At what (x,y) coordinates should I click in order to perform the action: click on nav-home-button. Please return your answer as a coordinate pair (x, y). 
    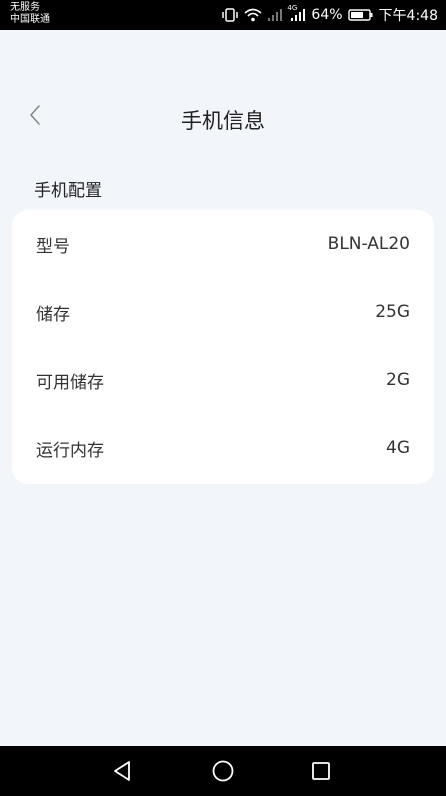
    Looking at the image, I should click on (223, 771).